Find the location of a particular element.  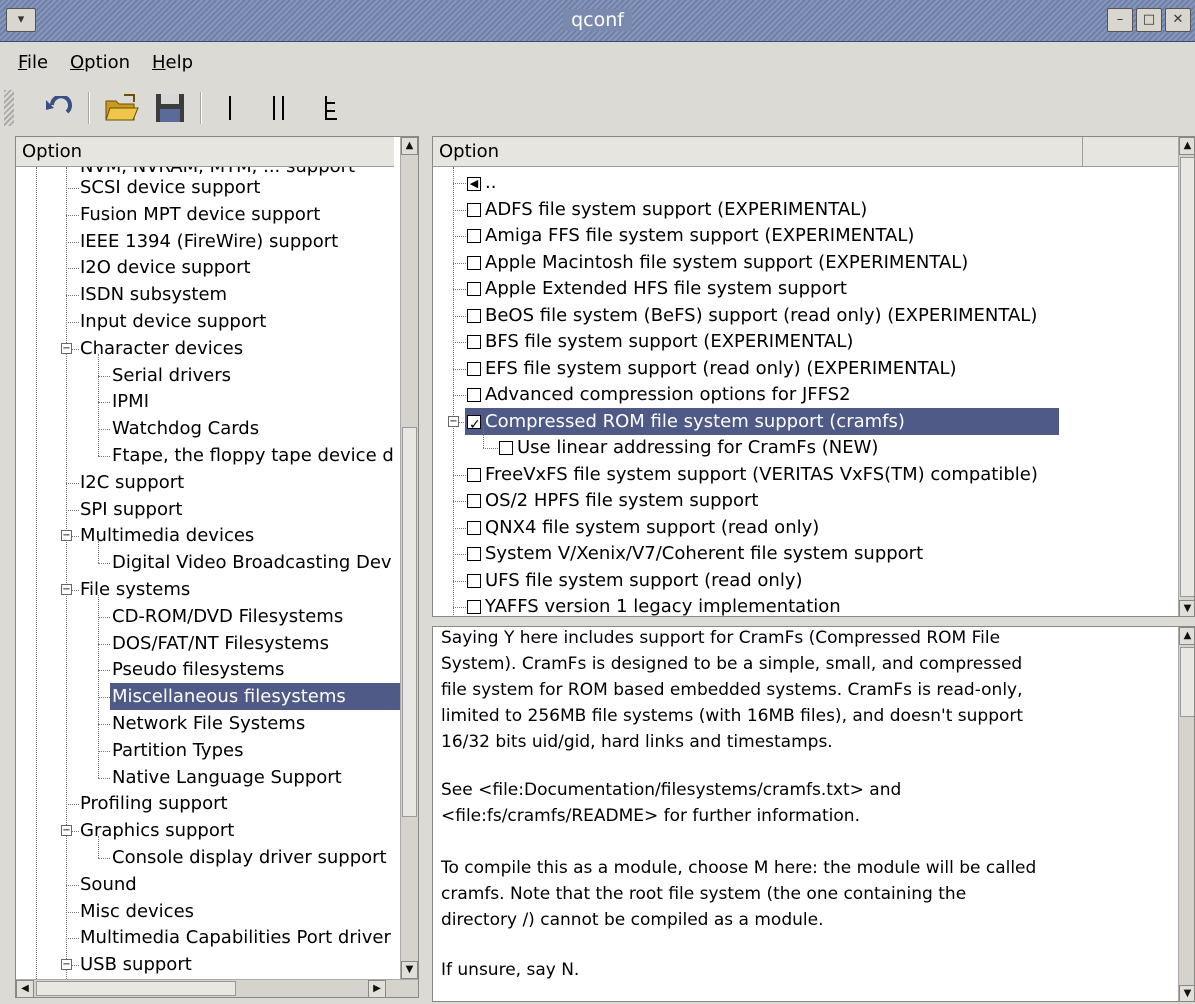

tree-item: I2O device support is located at coordinates (165, 267).